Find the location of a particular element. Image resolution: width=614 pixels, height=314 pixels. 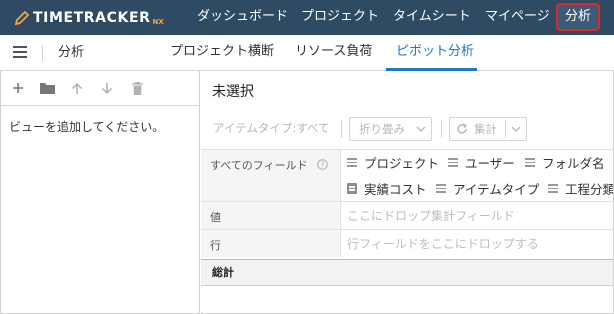

view-toolbar is located at coordinates (100, 88).